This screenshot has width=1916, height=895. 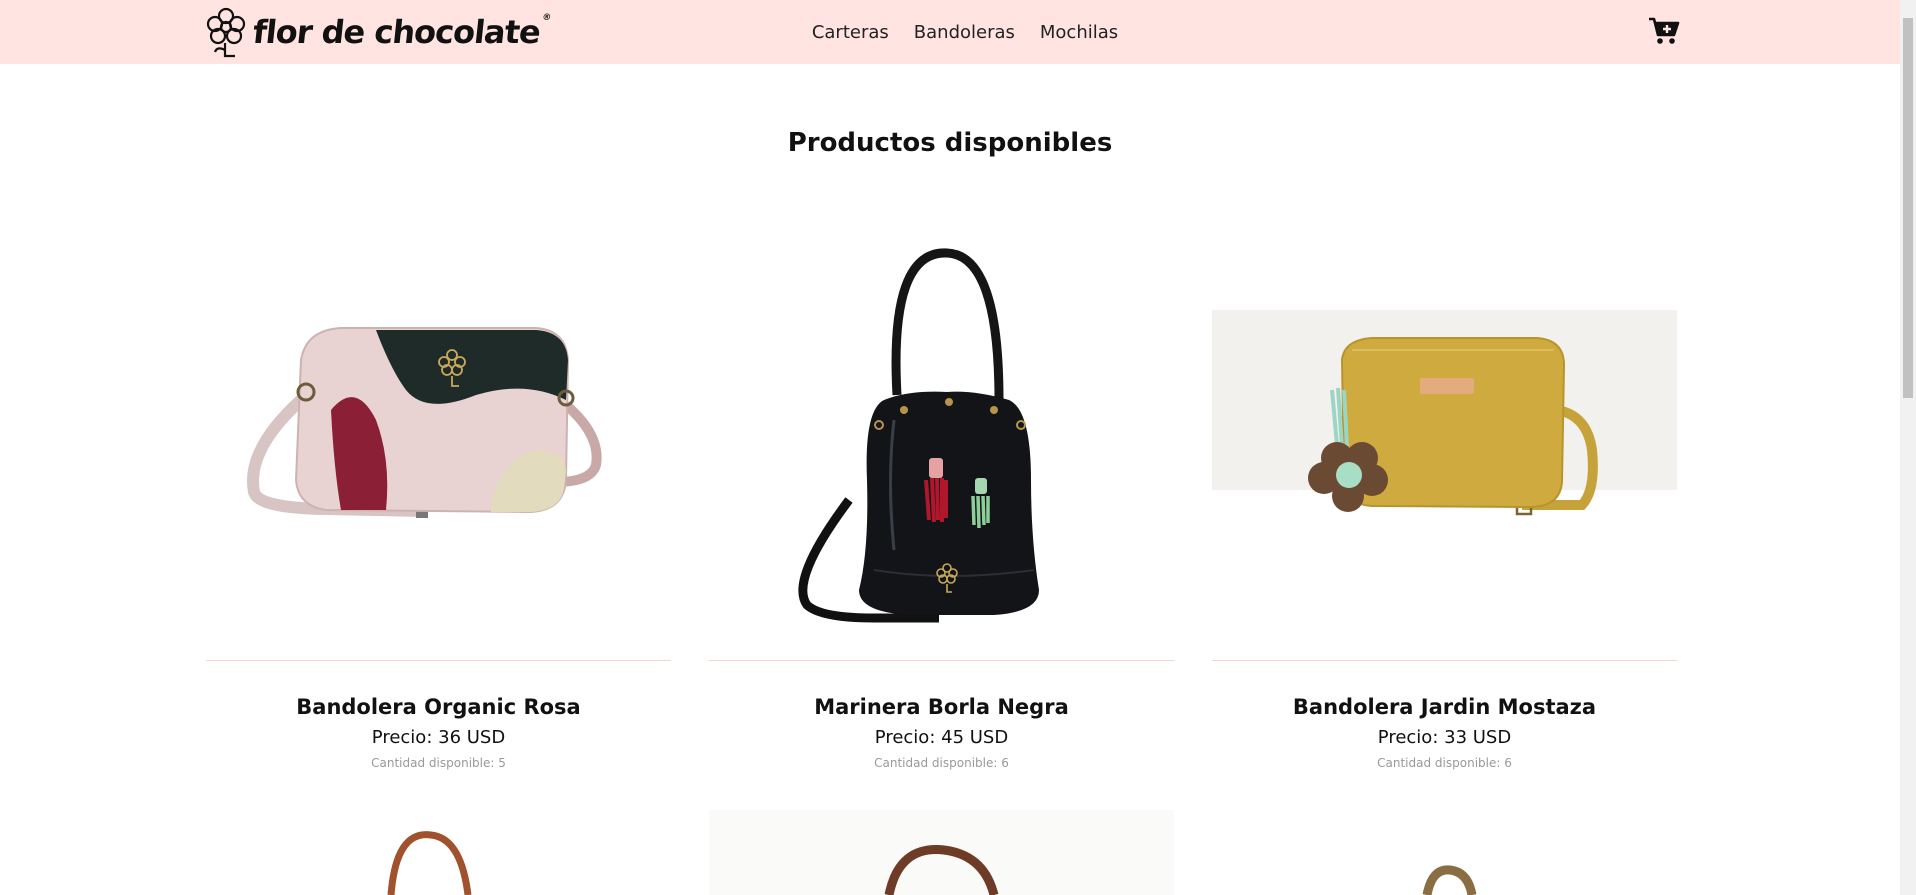 I want to click on nav-link-bandoleras: Bandoleras, so click(x=964, y=32).